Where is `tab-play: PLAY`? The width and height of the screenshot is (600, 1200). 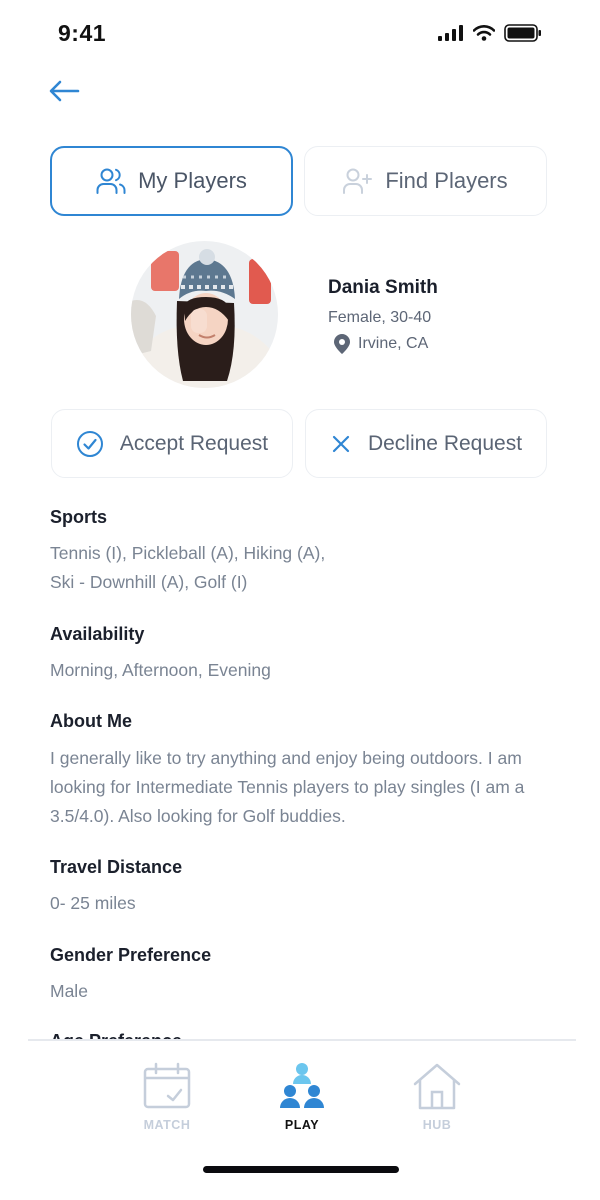
tab-play: PLAY is located at coordinates (302, 1097).